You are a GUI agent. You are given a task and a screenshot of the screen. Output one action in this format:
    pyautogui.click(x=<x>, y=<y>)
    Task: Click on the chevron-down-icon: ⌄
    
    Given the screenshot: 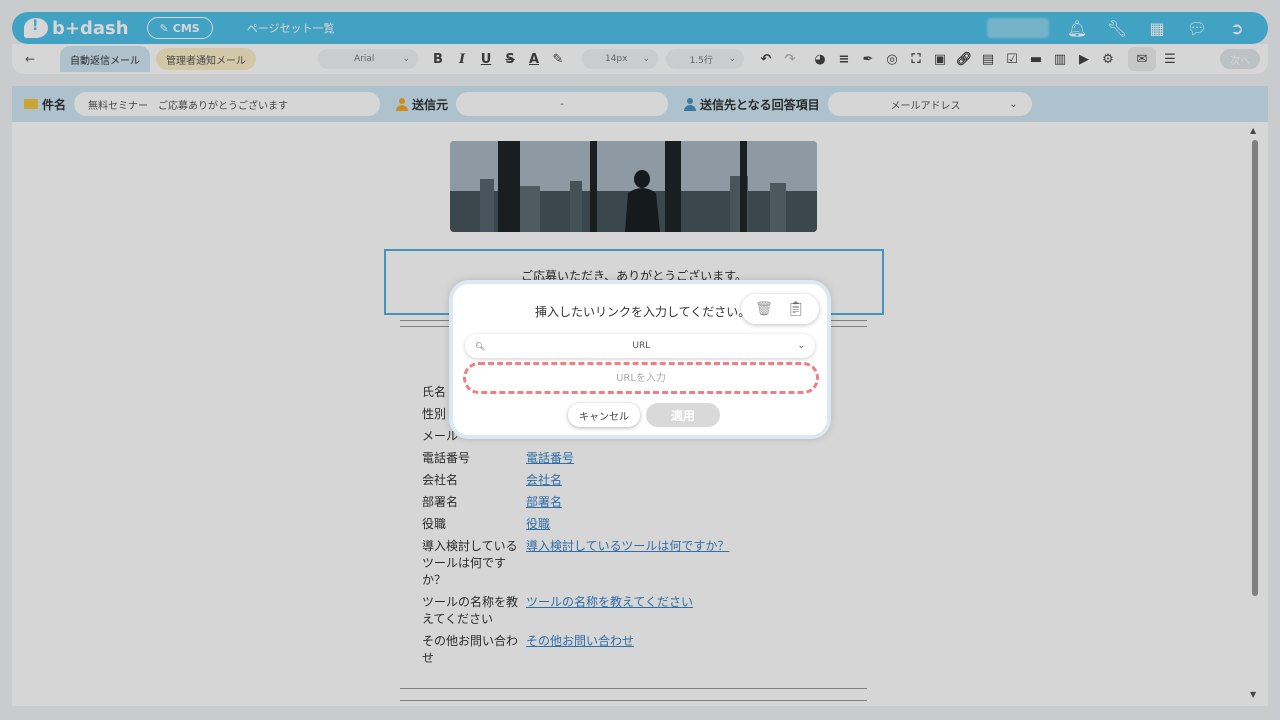 What is the action you would take?
    pyautogui.click(x=801, y=346)
    